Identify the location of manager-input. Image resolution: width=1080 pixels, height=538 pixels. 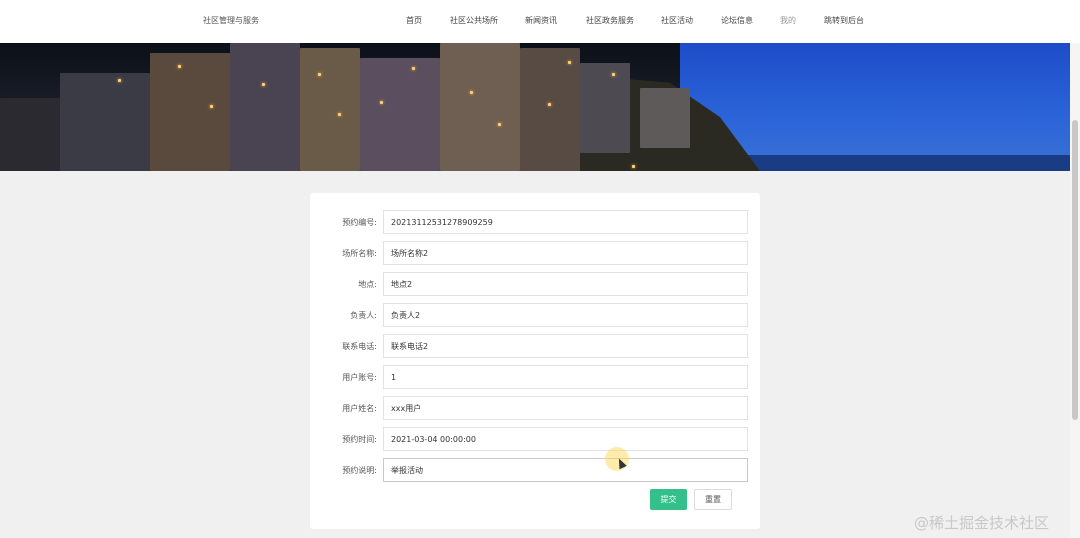
(565, 315).